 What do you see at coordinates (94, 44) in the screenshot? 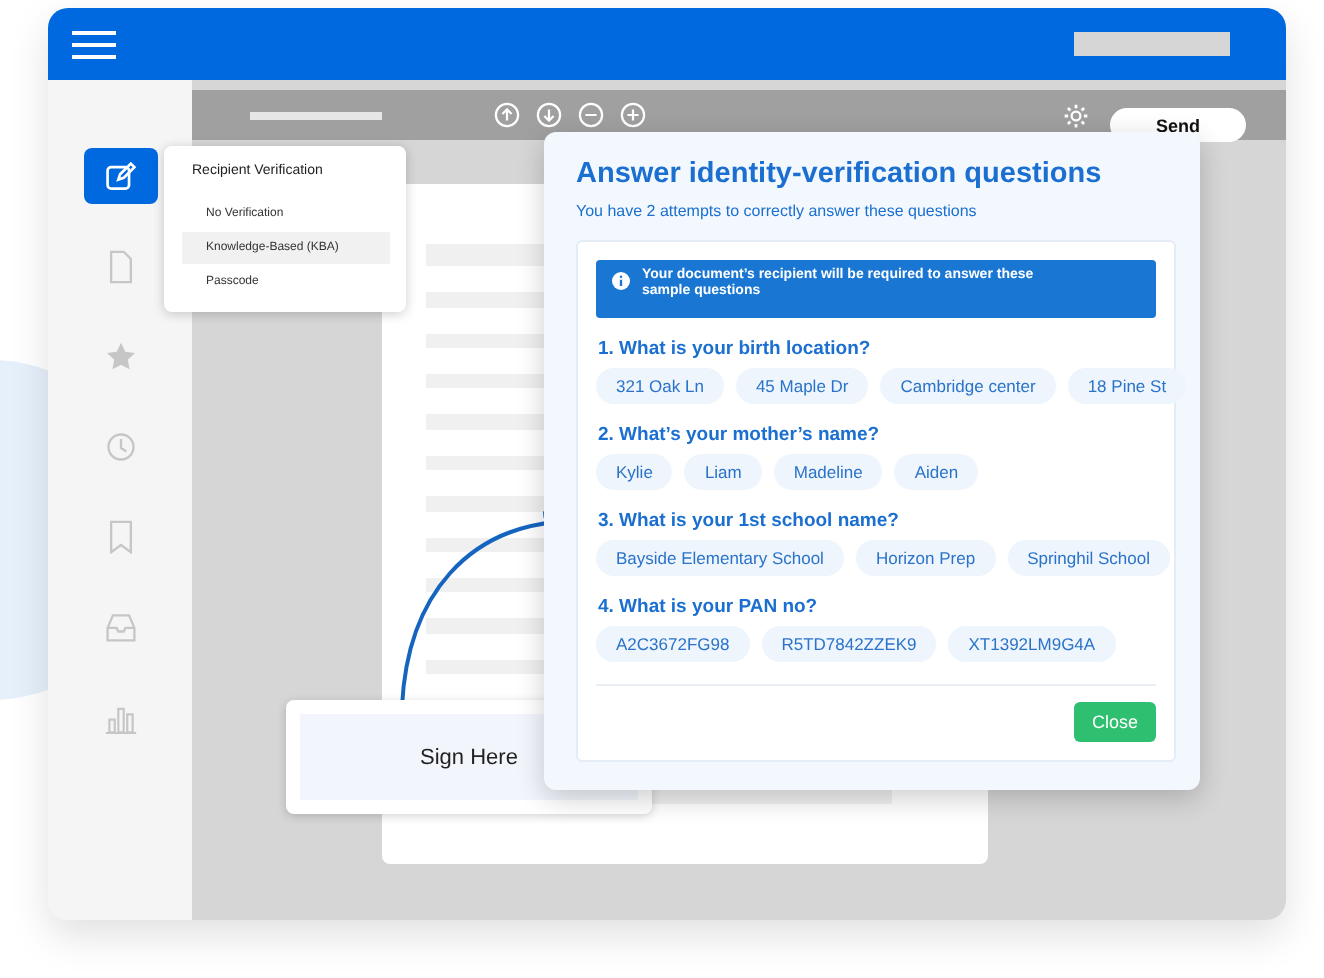
I see `menu-icon` at bounding box center [94, 44].